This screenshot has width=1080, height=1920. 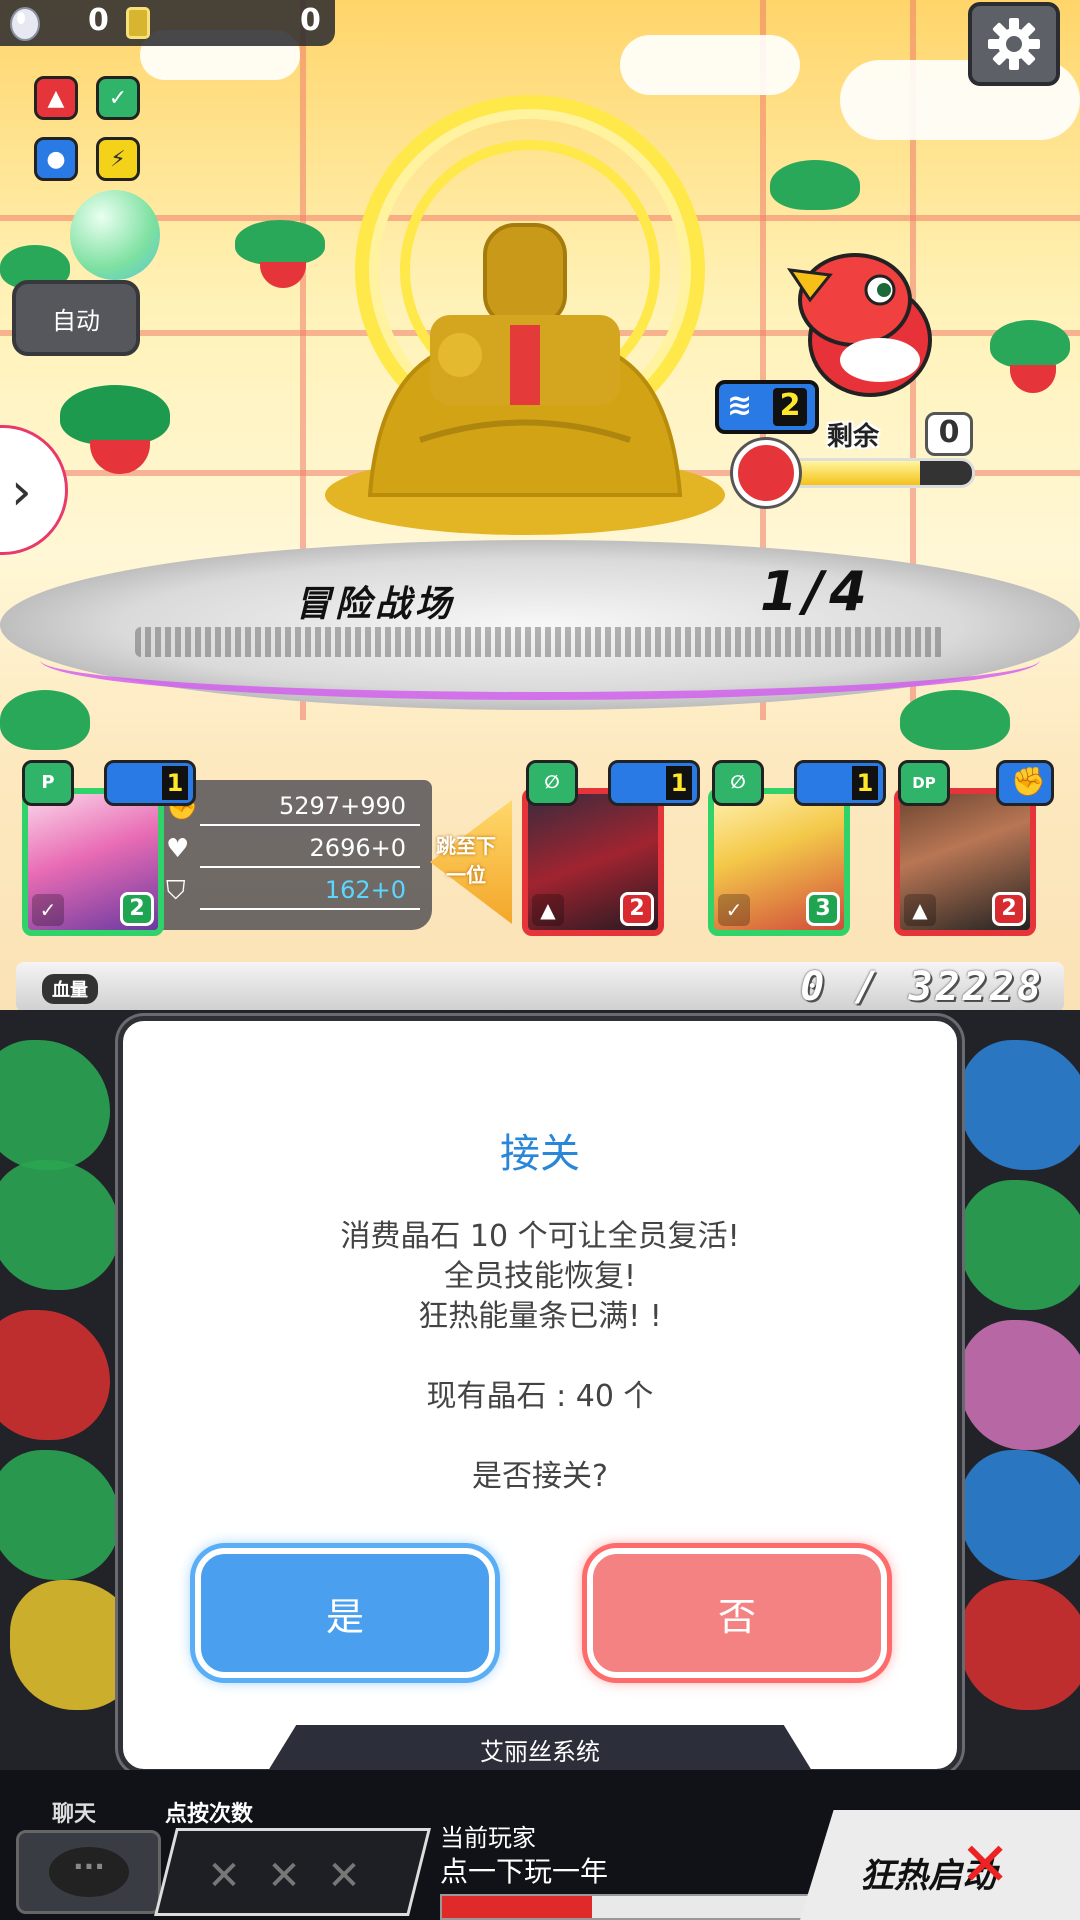 I want to click on attack-row: ✊ 5297+990, so click(x=293, y=809).